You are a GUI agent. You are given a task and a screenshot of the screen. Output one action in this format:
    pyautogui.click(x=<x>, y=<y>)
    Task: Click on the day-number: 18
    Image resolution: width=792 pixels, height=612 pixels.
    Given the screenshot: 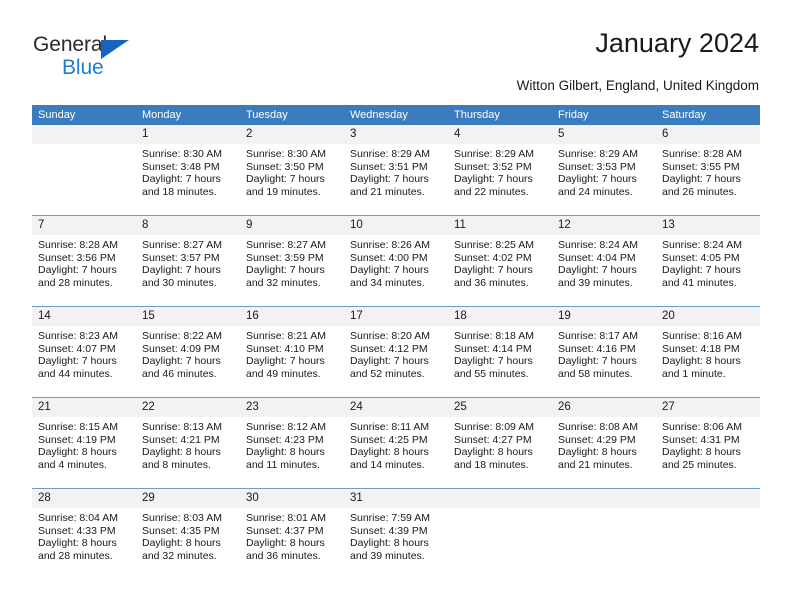 What is the action you would take?
    pyautogui.click(x=500, y=316)
    